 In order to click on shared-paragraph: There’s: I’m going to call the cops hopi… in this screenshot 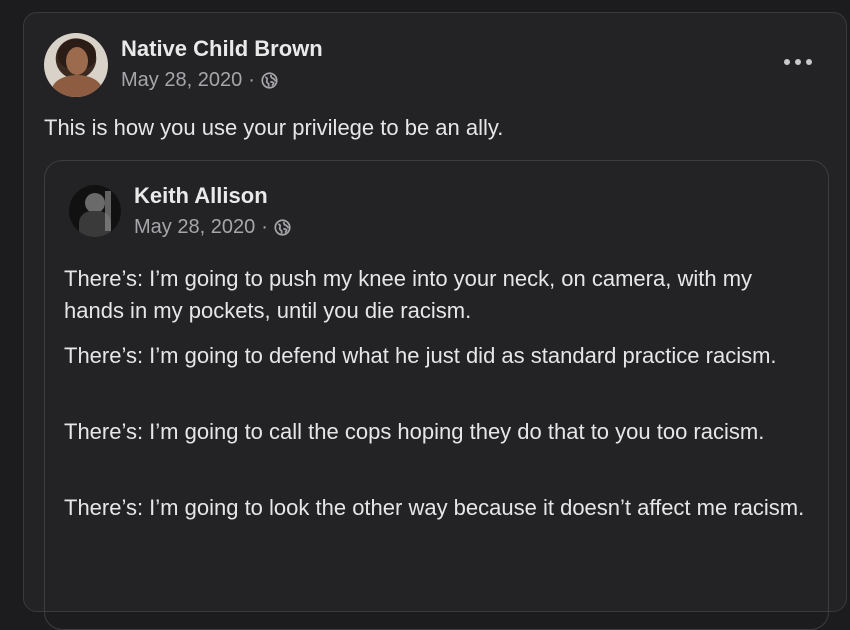, I will do `click(414, 431)`.